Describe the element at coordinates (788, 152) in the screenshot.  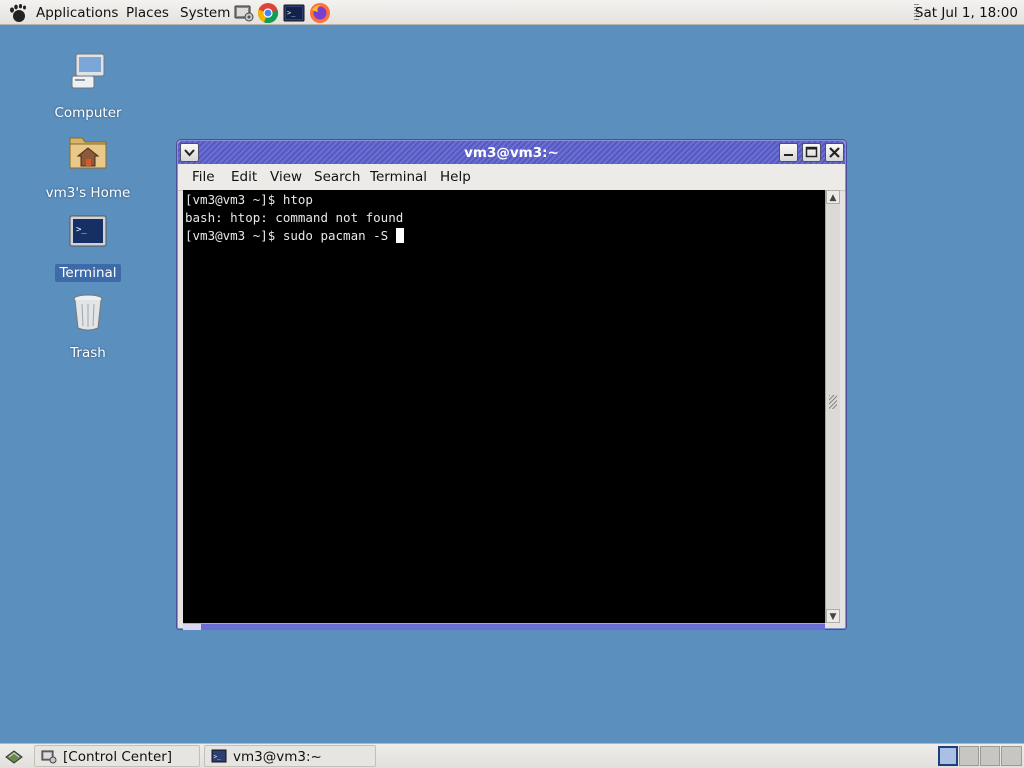
I see `minimize-button` at that location.